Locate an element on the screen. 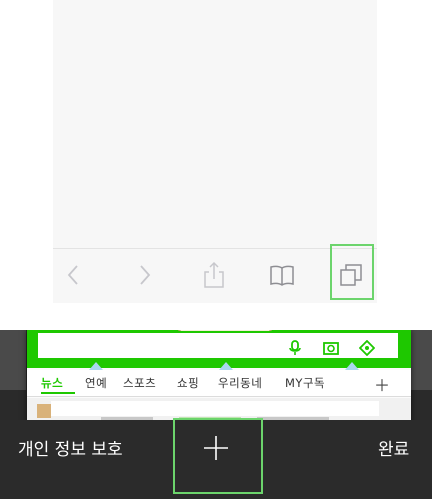 This screenshot has height=499, width=432. private-browsing-button: 개인 정보 보호 is located at coordinates (70, 447).